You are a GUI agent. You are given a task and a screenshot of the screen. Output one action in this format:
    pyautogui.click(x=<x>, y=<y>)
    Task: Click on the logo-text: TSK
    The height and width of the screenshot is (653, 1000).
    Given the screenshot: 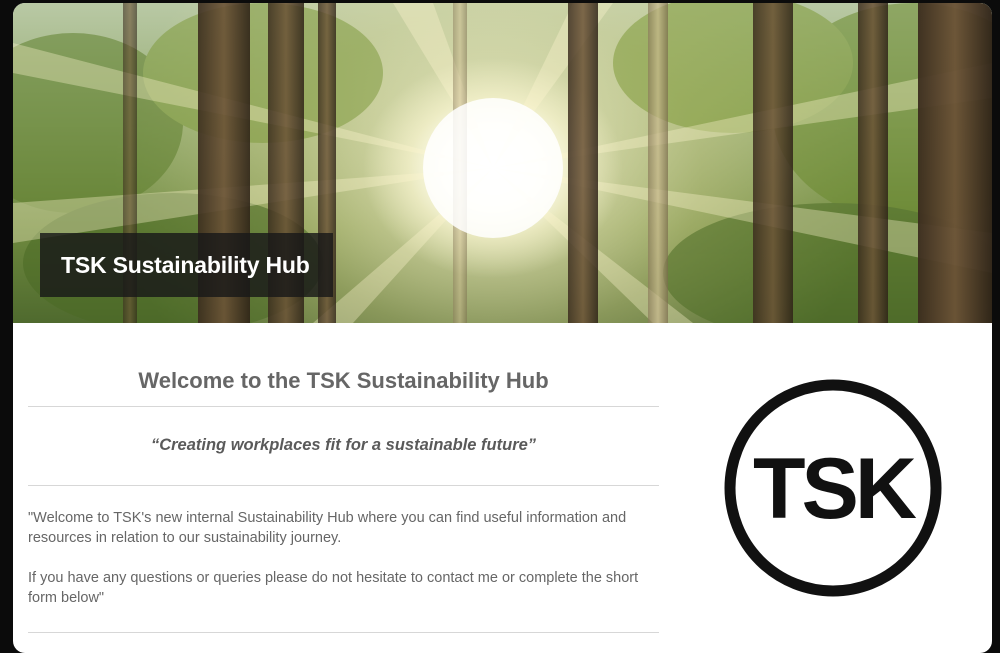 What is the action you would take?
    pyautogui.click(x=835, y=489)
    